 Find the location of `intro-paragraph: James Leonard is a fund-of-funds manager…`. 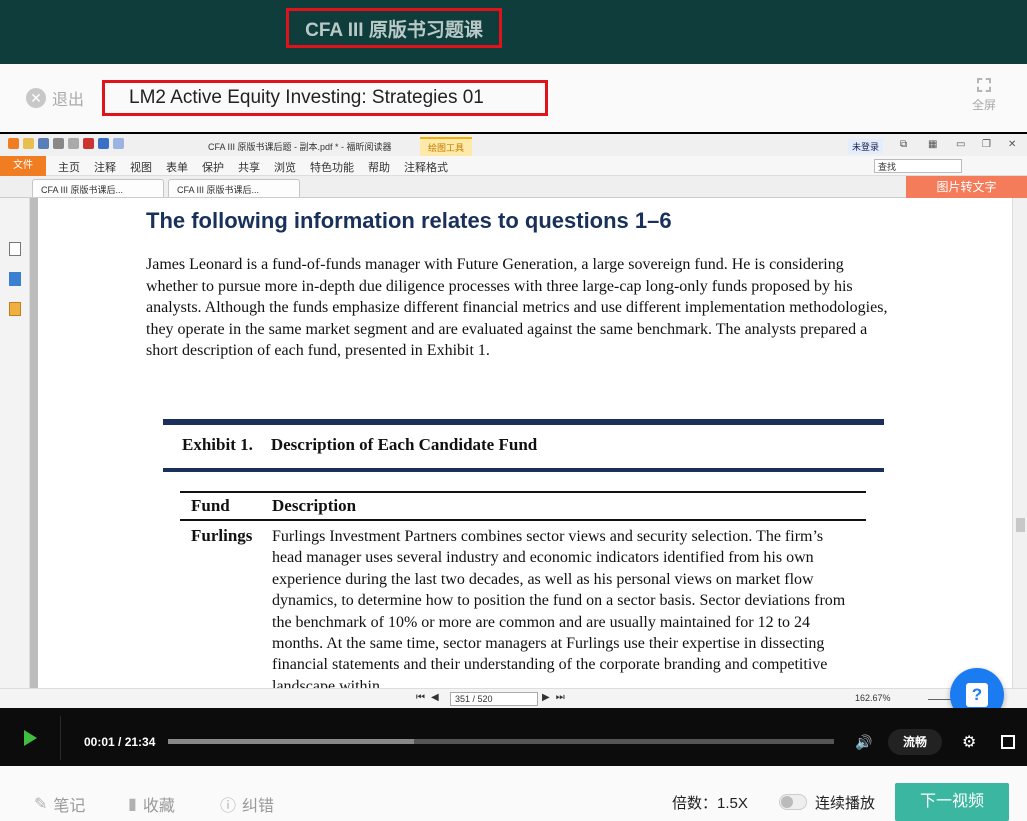

intro-paragraph: James Leonard is a fund-of-funds manager… is located at coordinates (517, 307).